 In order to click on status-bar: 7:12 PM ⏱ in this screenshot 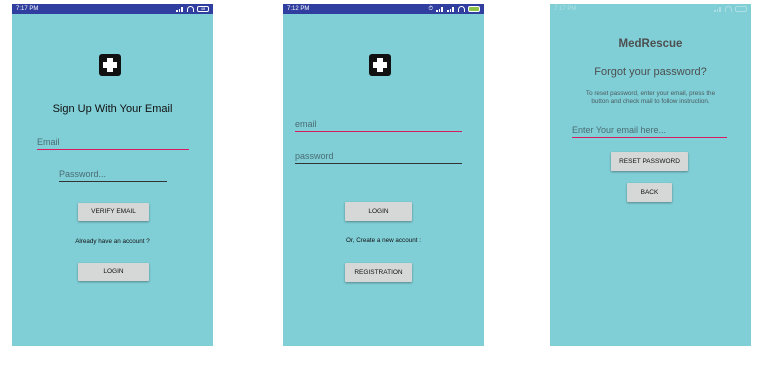, I will do `click(383, 9)`.